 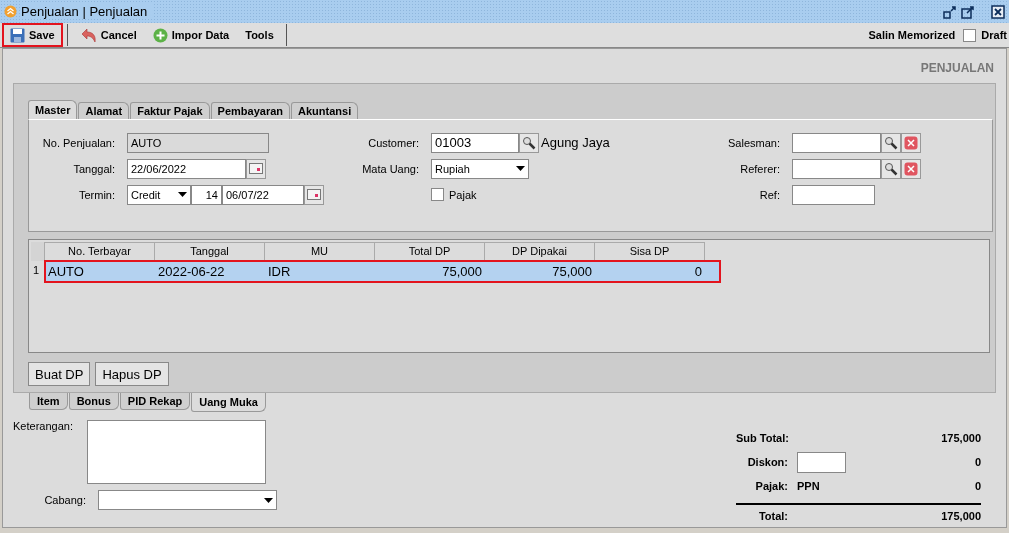 I want to click on table-cell-text: 0, so click(x=698, y=271).